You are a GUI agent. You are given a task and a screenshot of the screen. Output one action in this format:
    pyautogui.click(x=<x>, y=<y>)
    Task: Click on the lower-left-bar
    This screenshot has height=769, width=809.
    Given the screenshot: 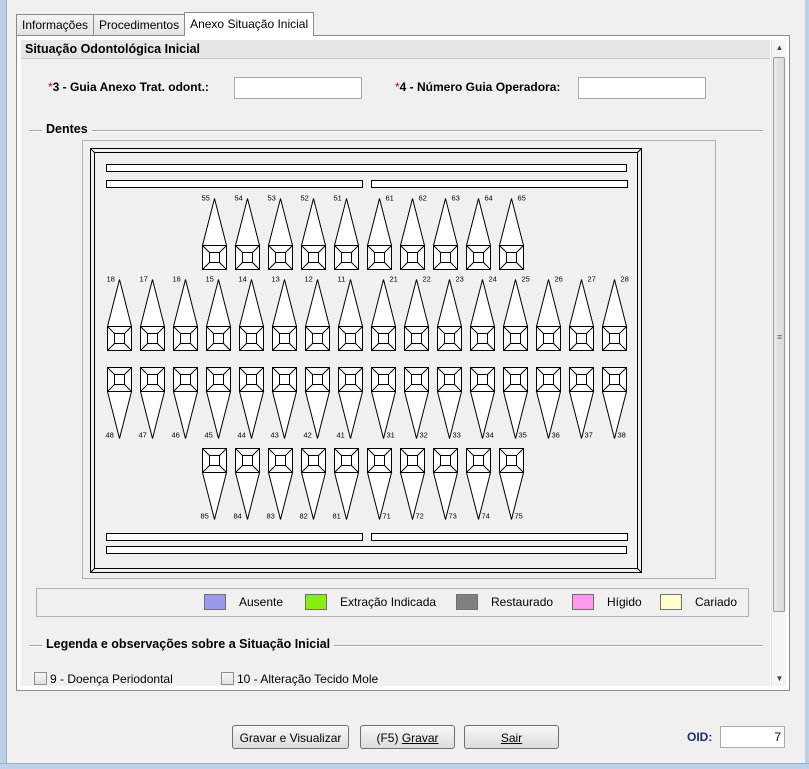 What is the action you would take?
    pyautogui.click(x=499, y=537)
    